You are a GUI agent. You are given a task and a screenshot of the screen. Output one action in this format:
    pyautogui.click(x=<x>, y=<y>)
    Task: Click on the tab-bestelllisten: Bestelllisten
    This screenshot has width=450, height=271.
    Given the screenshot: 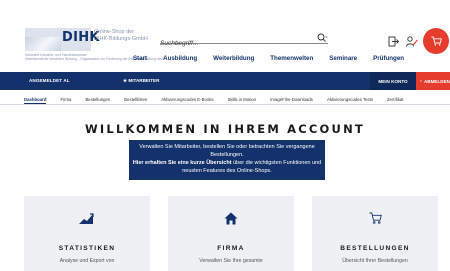 What is the action you would take?
    pyautogui.click(x=135, y=99)
    